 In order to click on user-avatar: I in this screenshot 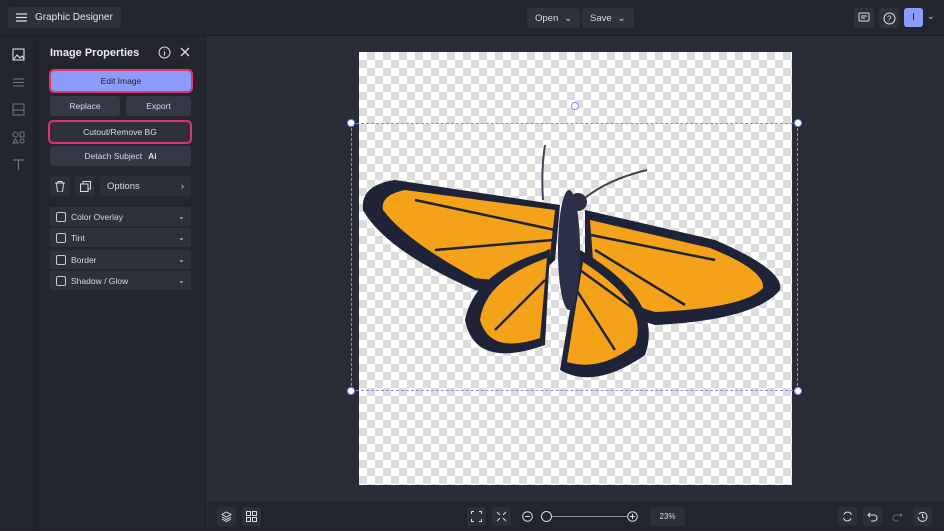, I will do `click(913, 17)`.